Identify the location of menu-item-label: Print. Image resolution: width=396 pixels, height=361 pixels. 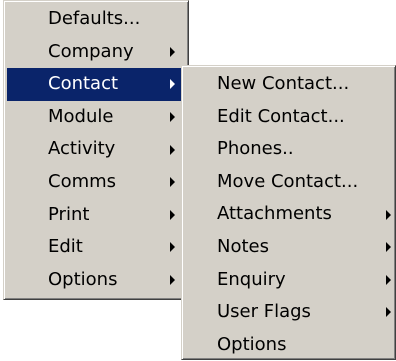
(69, 214).